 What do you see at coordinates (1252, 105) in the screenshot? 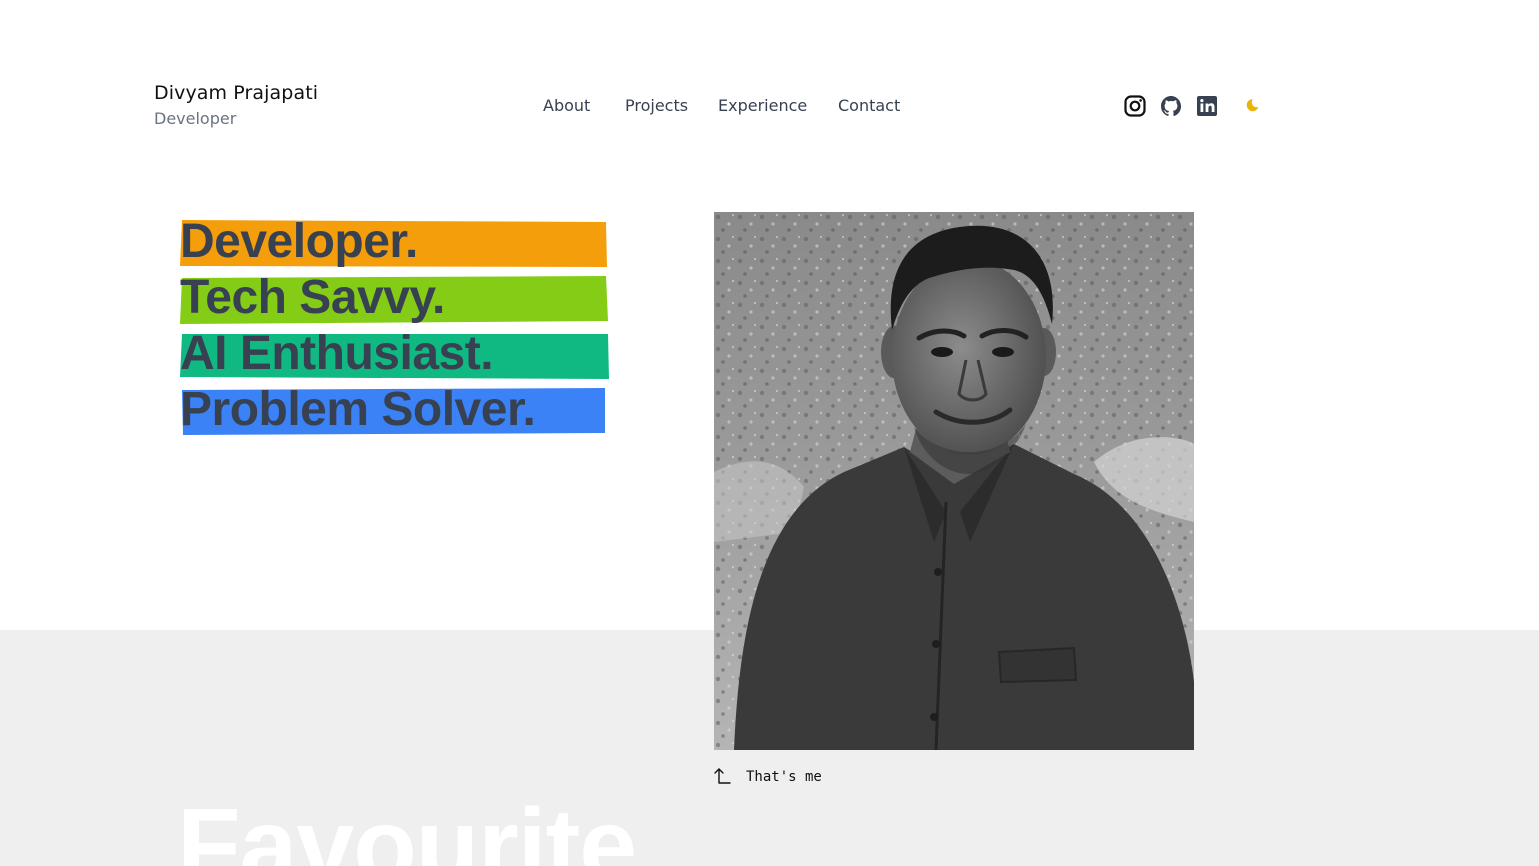
I see `moon-icon` at bounding box center [1252, 105].